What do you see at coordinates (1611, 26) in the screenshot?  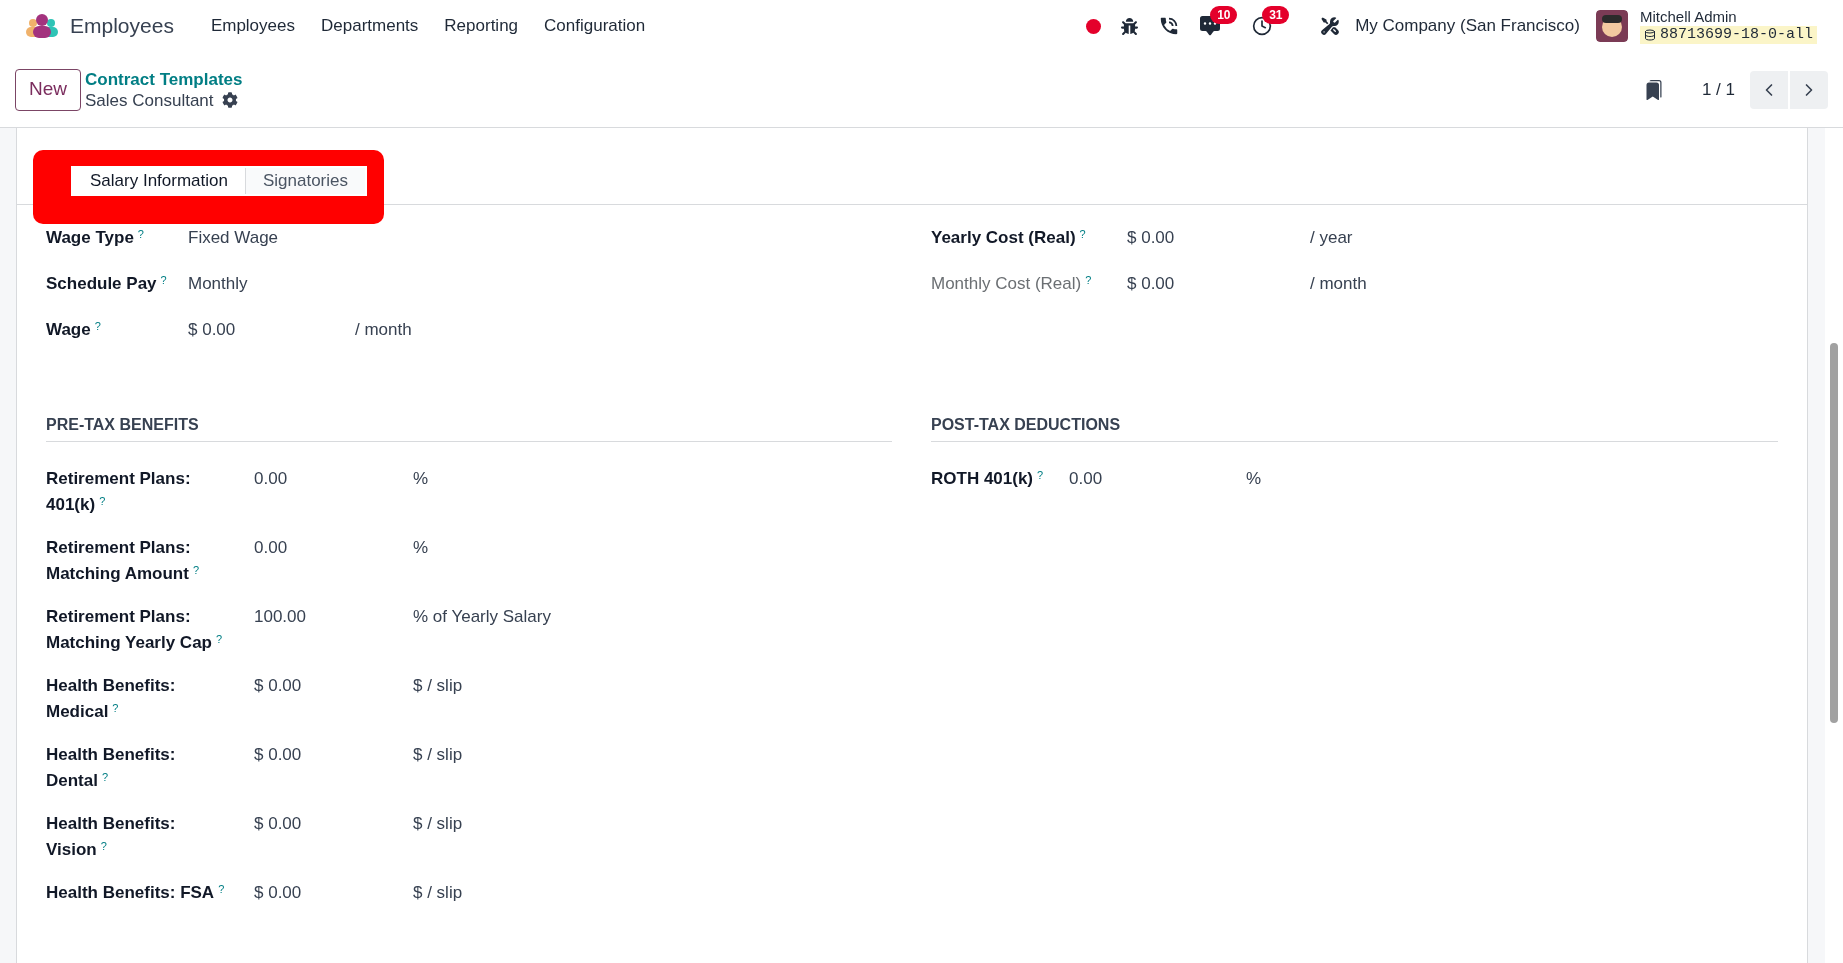 I see `avatar-icon` at bounding box center [1611, 26].